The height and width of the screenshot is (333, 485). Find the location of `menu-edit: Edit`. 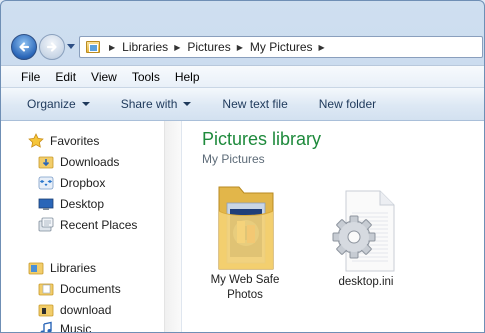

menu-edit: Edit is located at coordinates (65, 77).